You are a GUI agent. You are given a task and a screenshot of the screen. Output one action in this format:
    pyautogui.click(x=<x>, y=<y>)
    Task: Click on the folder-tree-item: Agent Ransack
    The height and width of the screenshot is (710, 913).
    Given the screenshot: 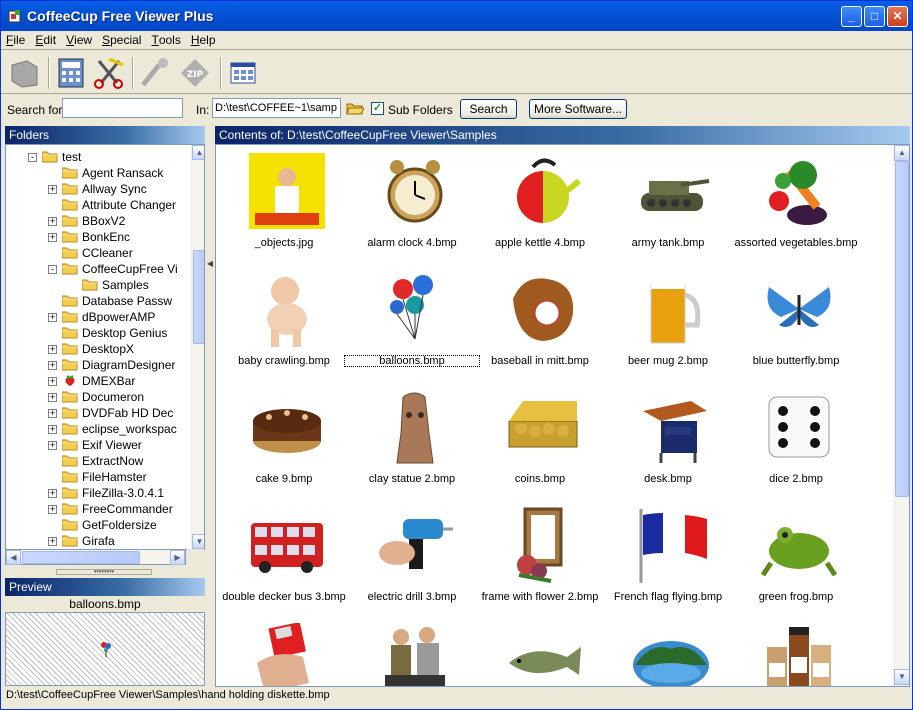 What is the action you would take?
    pyautogui.click(x=98, y=173)
    